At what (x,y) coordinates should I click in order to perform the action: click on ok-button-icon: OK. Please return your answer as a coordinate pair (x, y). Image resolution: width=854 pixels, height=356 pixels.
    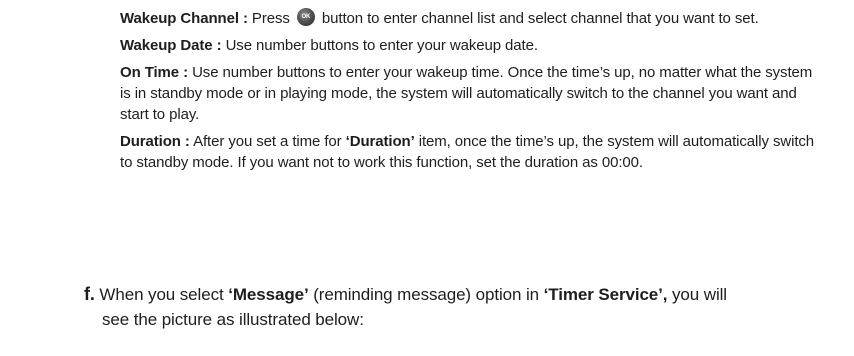
    Looking at the image, I should click on (305, 17).